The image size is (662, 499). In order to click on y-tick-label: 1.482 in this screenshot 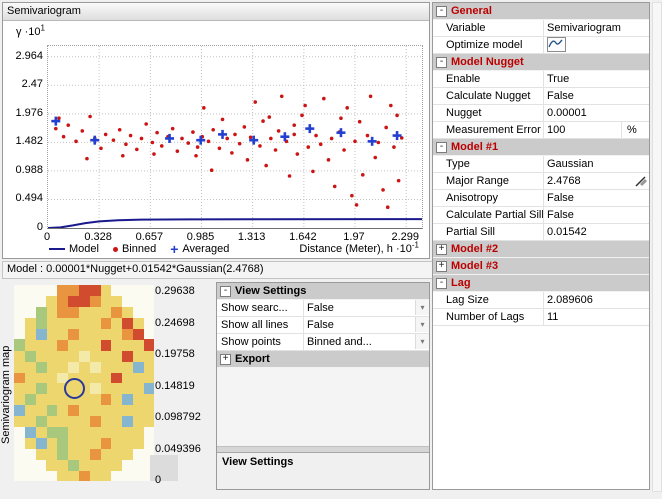, I will do `click(29, 141)`.